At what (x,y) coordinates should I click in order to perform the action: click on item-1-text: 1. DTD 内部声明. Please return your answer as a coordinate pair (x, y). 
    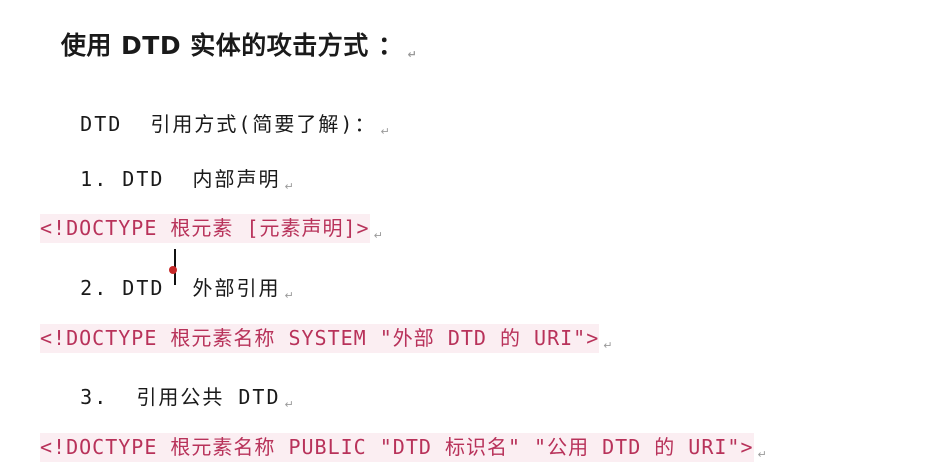
    Looking at the image, I should click on (180, 179).